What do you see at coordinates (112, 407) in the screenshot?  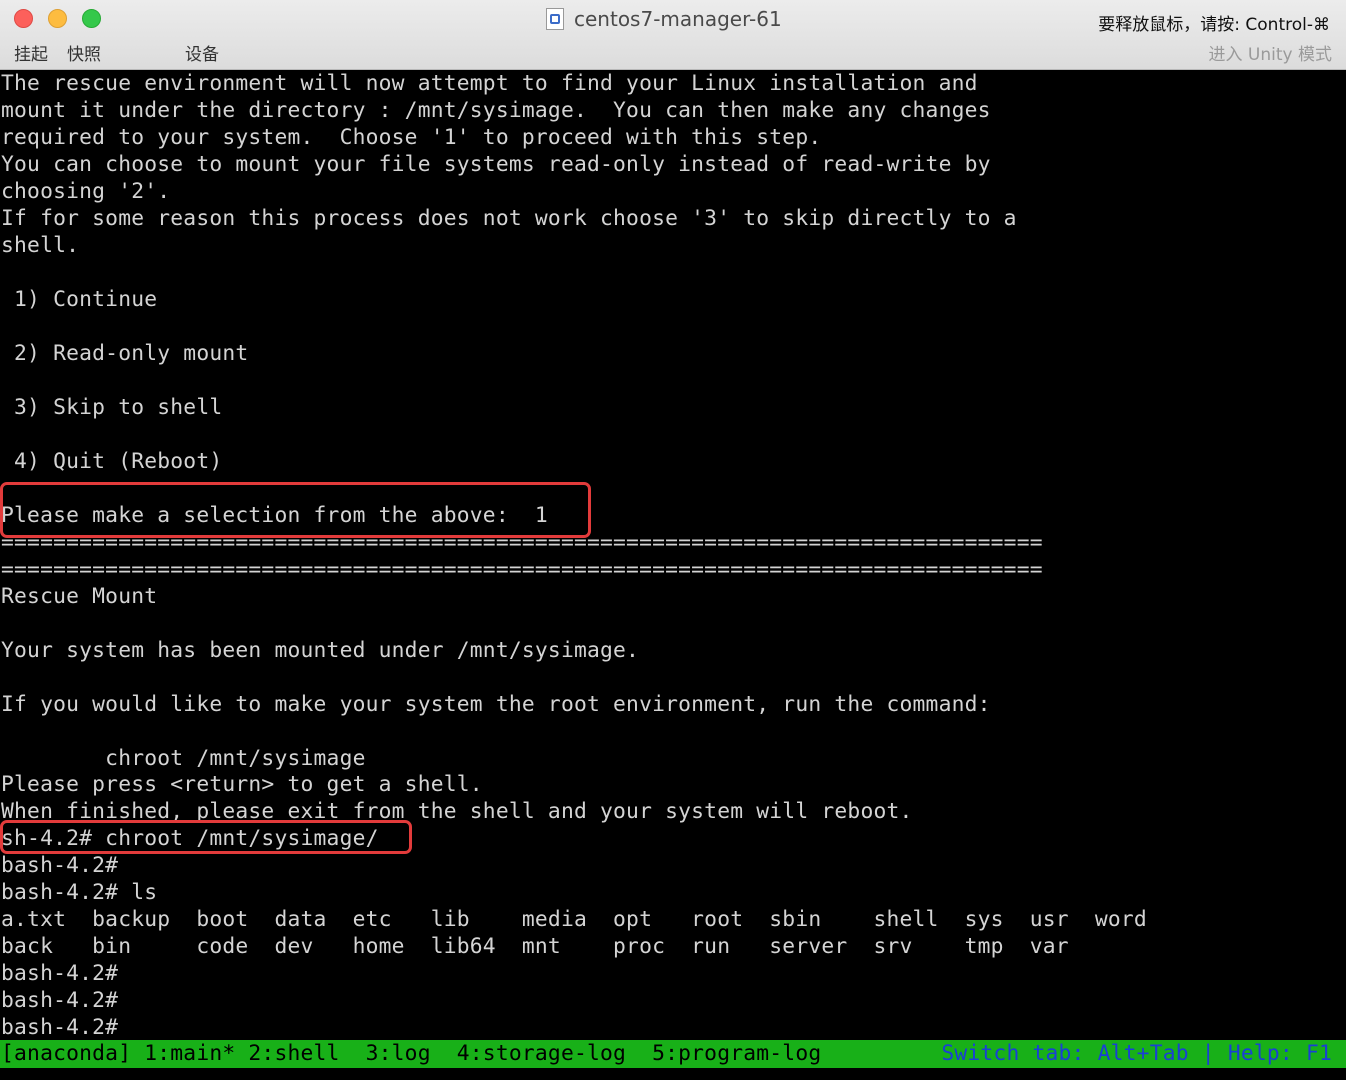 I see `menu-option-skip-to-shell: 3) Skip to shell` at bounding box center [112, 407].